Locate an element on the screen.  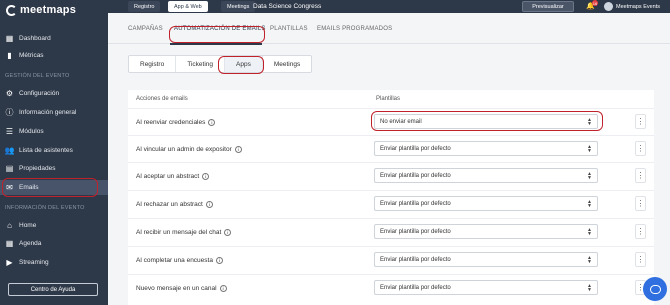
notification-badge: 16 is located at coordinates (595, 3).